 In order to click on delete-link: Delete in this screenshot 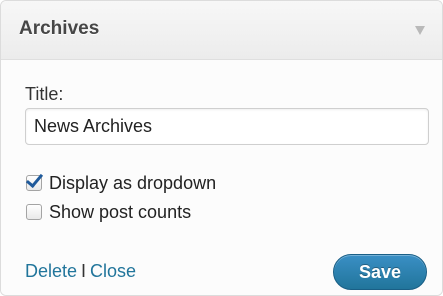, I will do `click(51, 271)`.